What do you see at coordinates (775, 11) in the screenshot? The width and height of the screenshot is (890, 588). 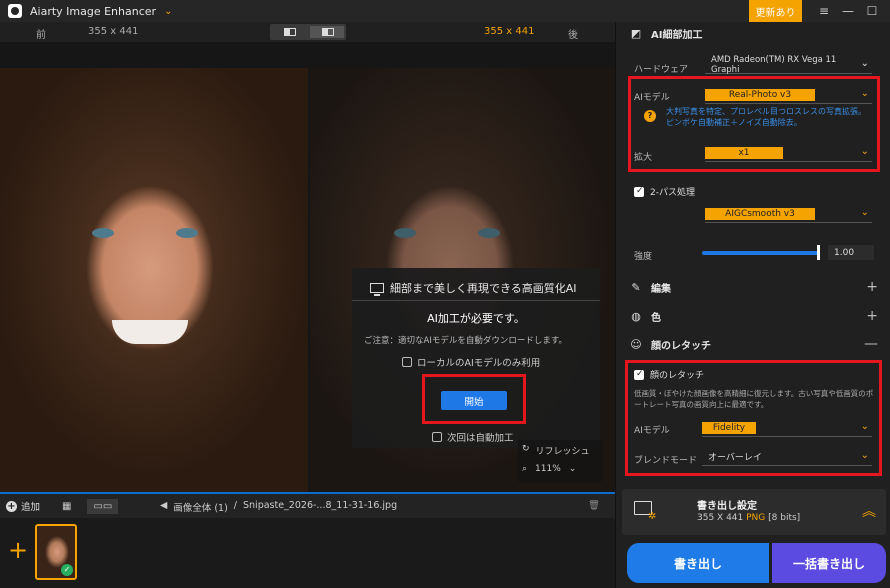 I see `update-badge: 更新あり` at bounding box center [775, 11].